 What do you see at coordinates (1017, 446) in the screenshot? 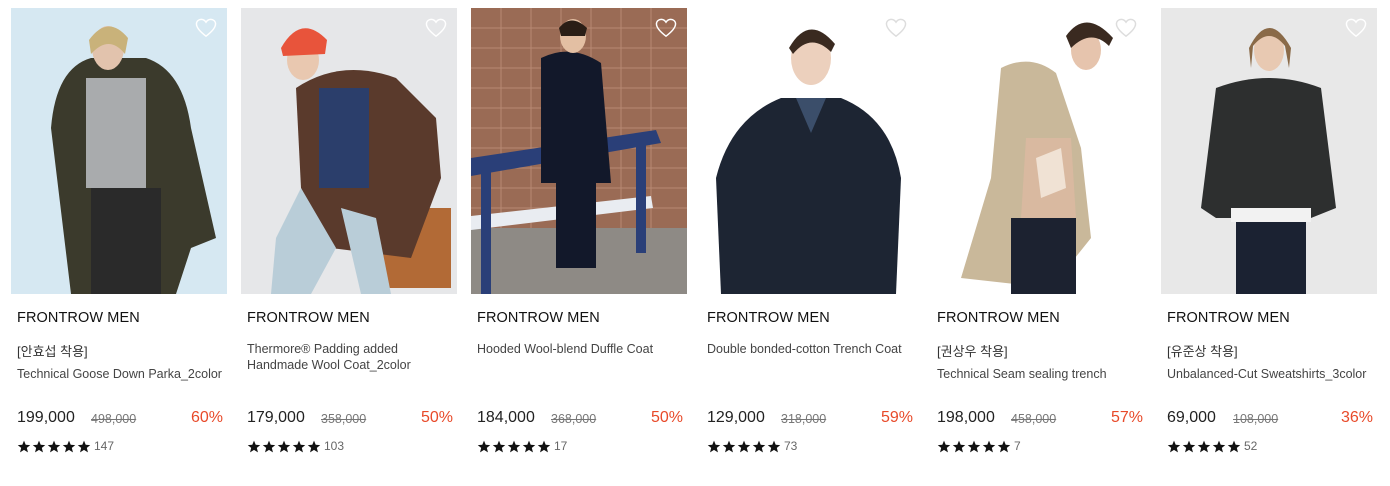
I see `review-count: 7` at bounding box center [1017, 446].